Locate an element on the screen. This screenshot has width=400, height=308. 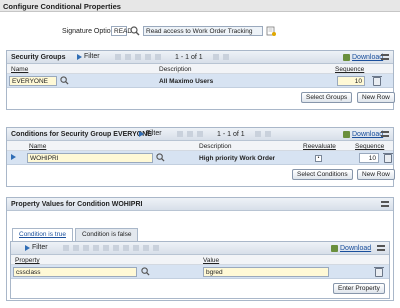
condition-name-field: WOHIPRI is located at coordinates (90, 158).